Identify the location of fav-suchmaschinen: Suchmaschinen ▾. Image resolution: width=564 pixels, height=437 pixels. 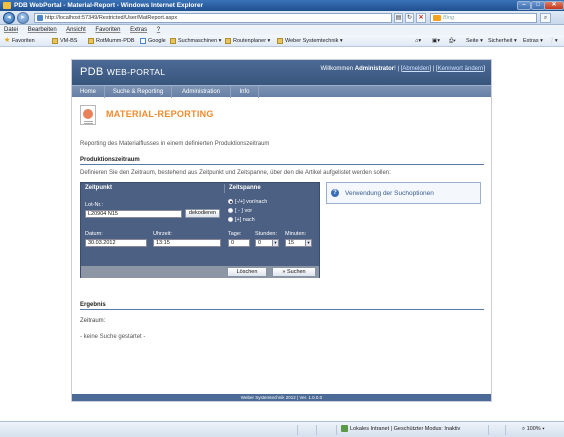
(195, 41).